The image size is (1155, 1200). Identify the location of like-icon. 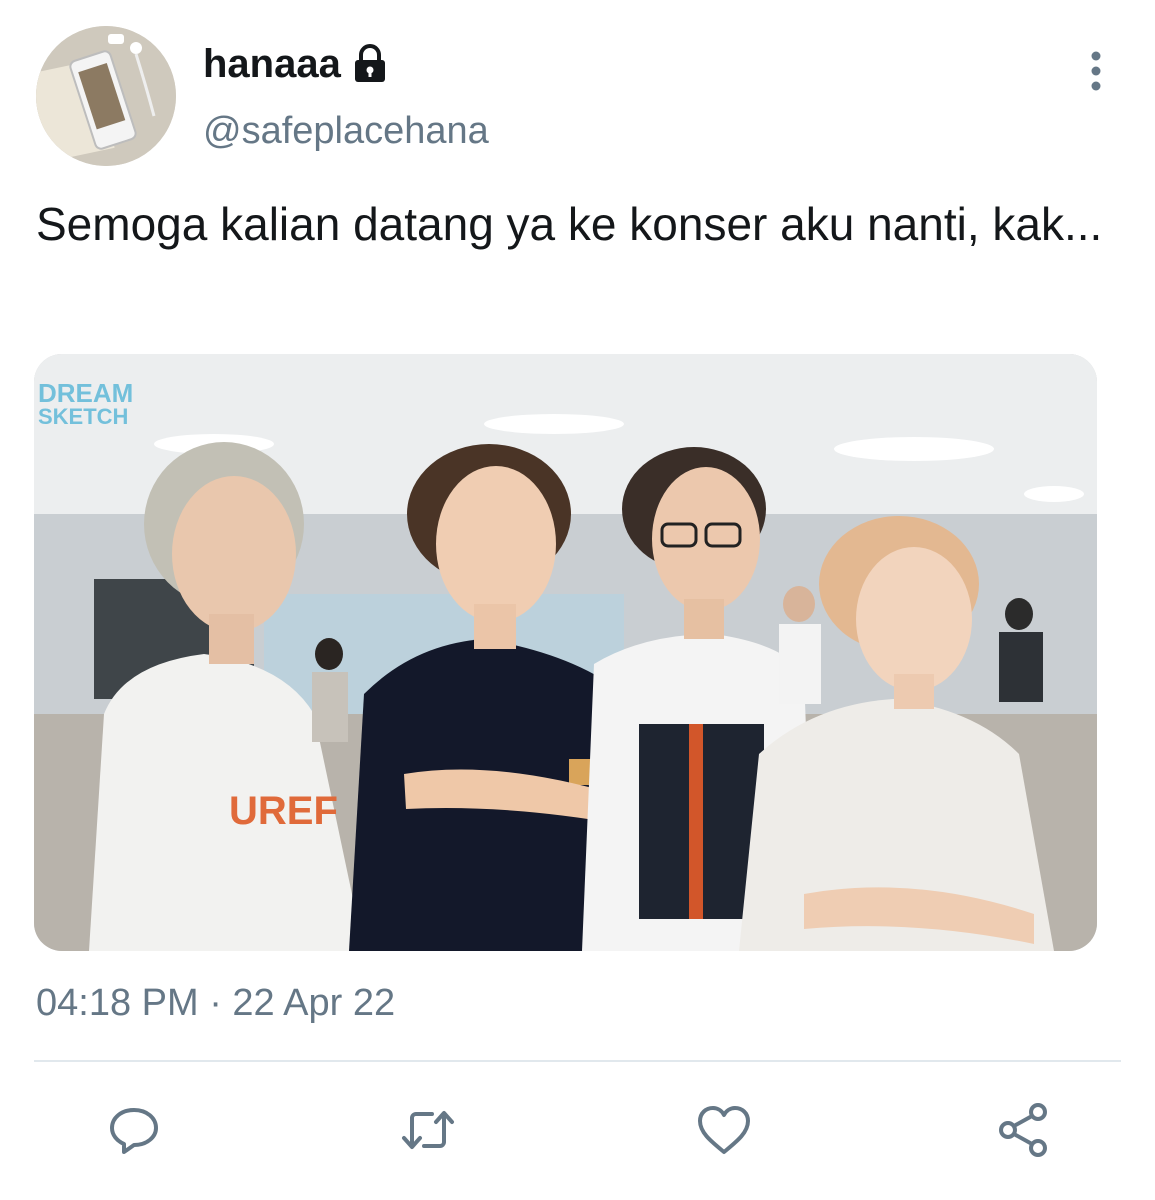
(724, 1130).